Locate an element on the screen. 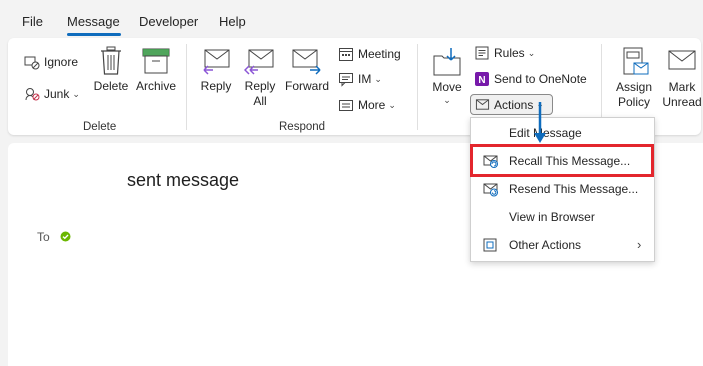  to-label: To is located at coordinates (43, 237).